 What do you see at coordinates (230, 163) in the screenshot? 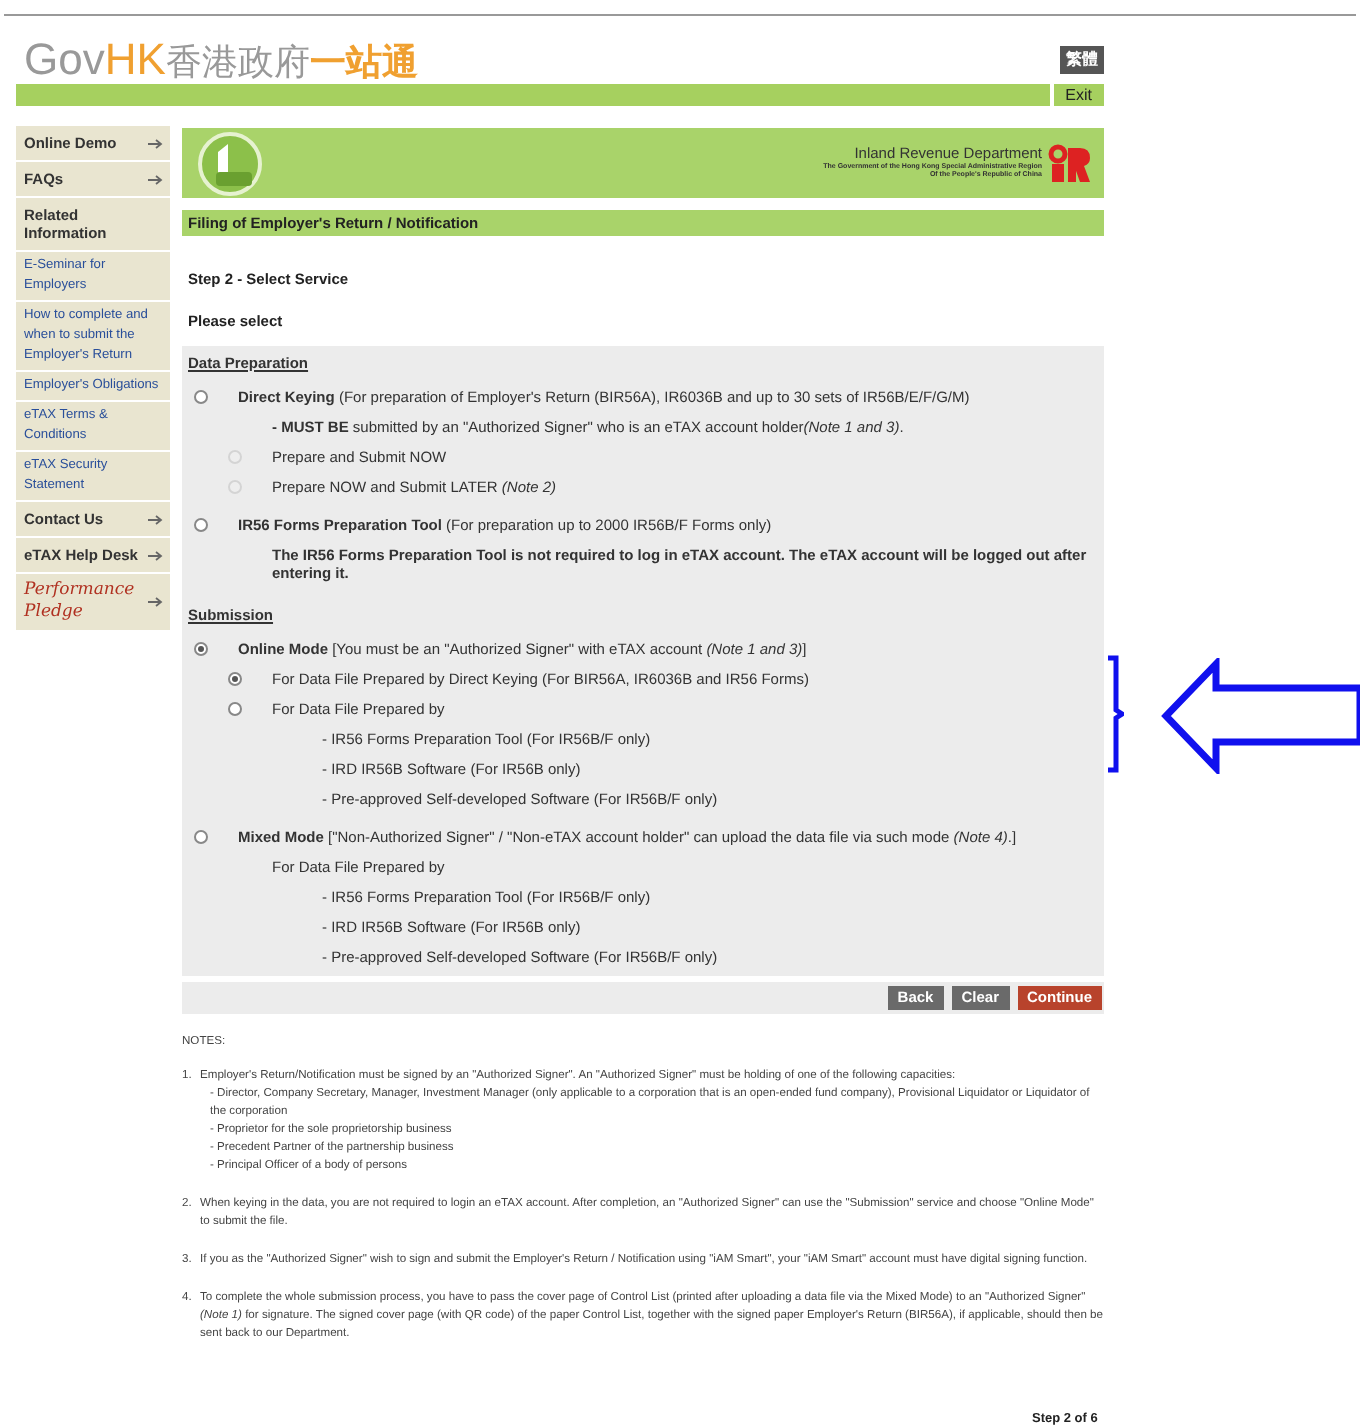
I see `etax-logo-icon` at bounding box center [230, 163].